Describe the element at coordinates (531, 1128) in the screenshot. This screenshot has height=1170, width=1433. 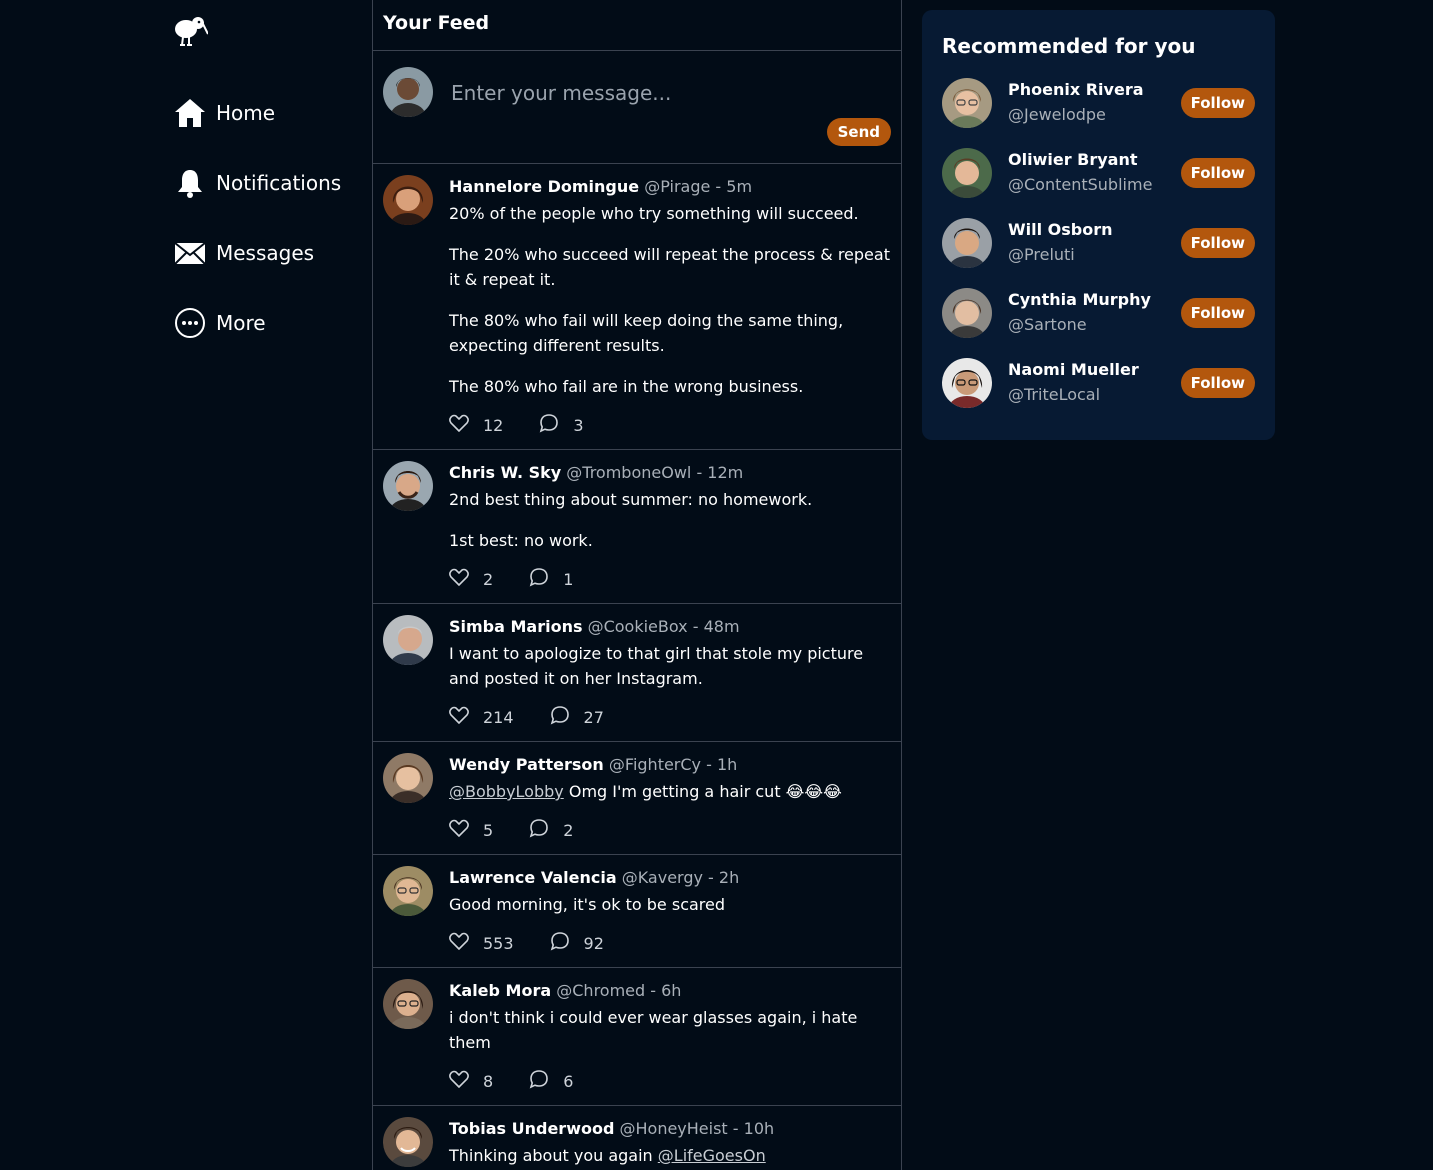
I see `post-author: Tobias Underwood` at that location.